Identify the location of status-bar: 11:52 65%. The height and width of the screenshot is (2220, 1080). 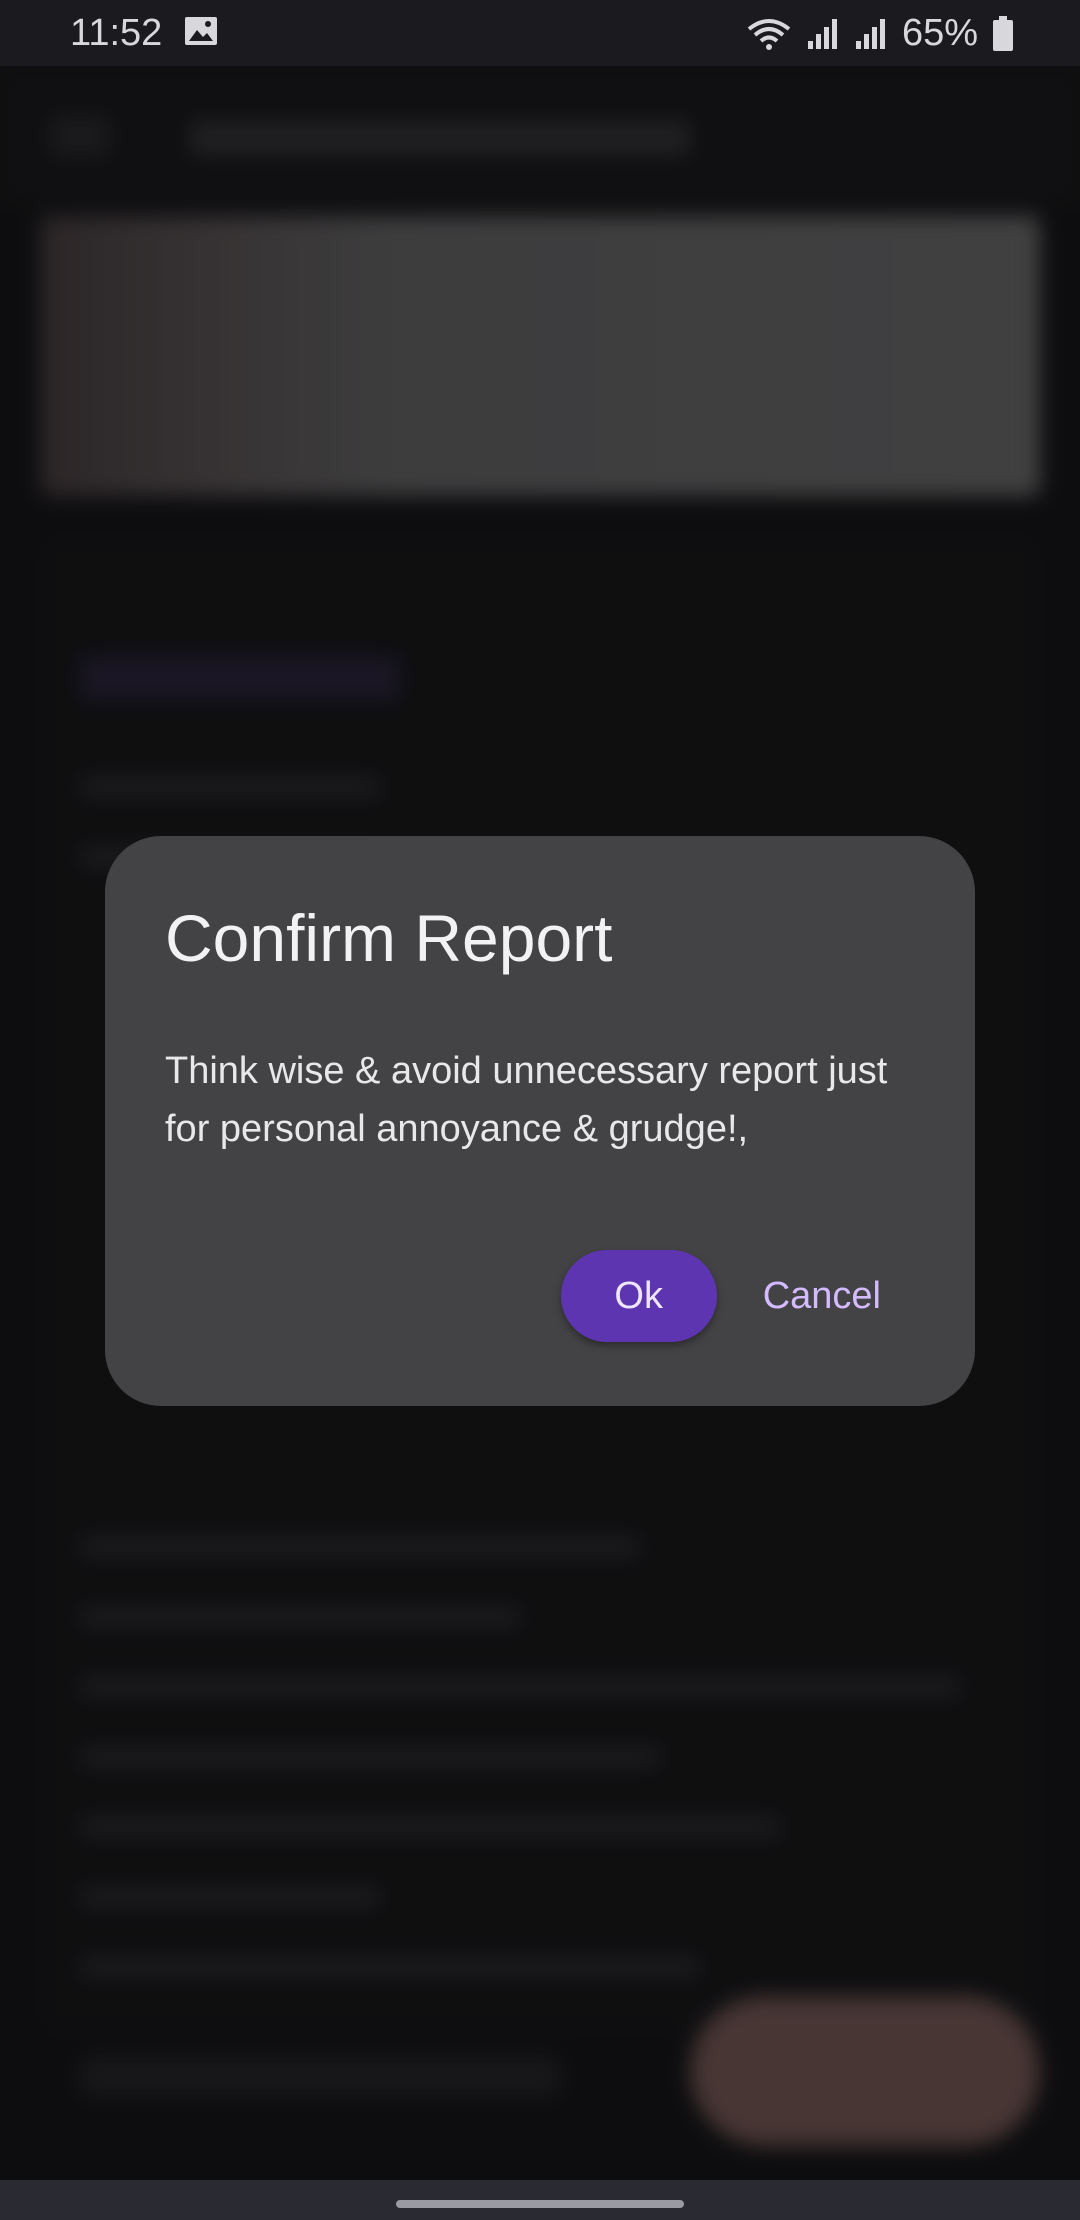
(540, 33).